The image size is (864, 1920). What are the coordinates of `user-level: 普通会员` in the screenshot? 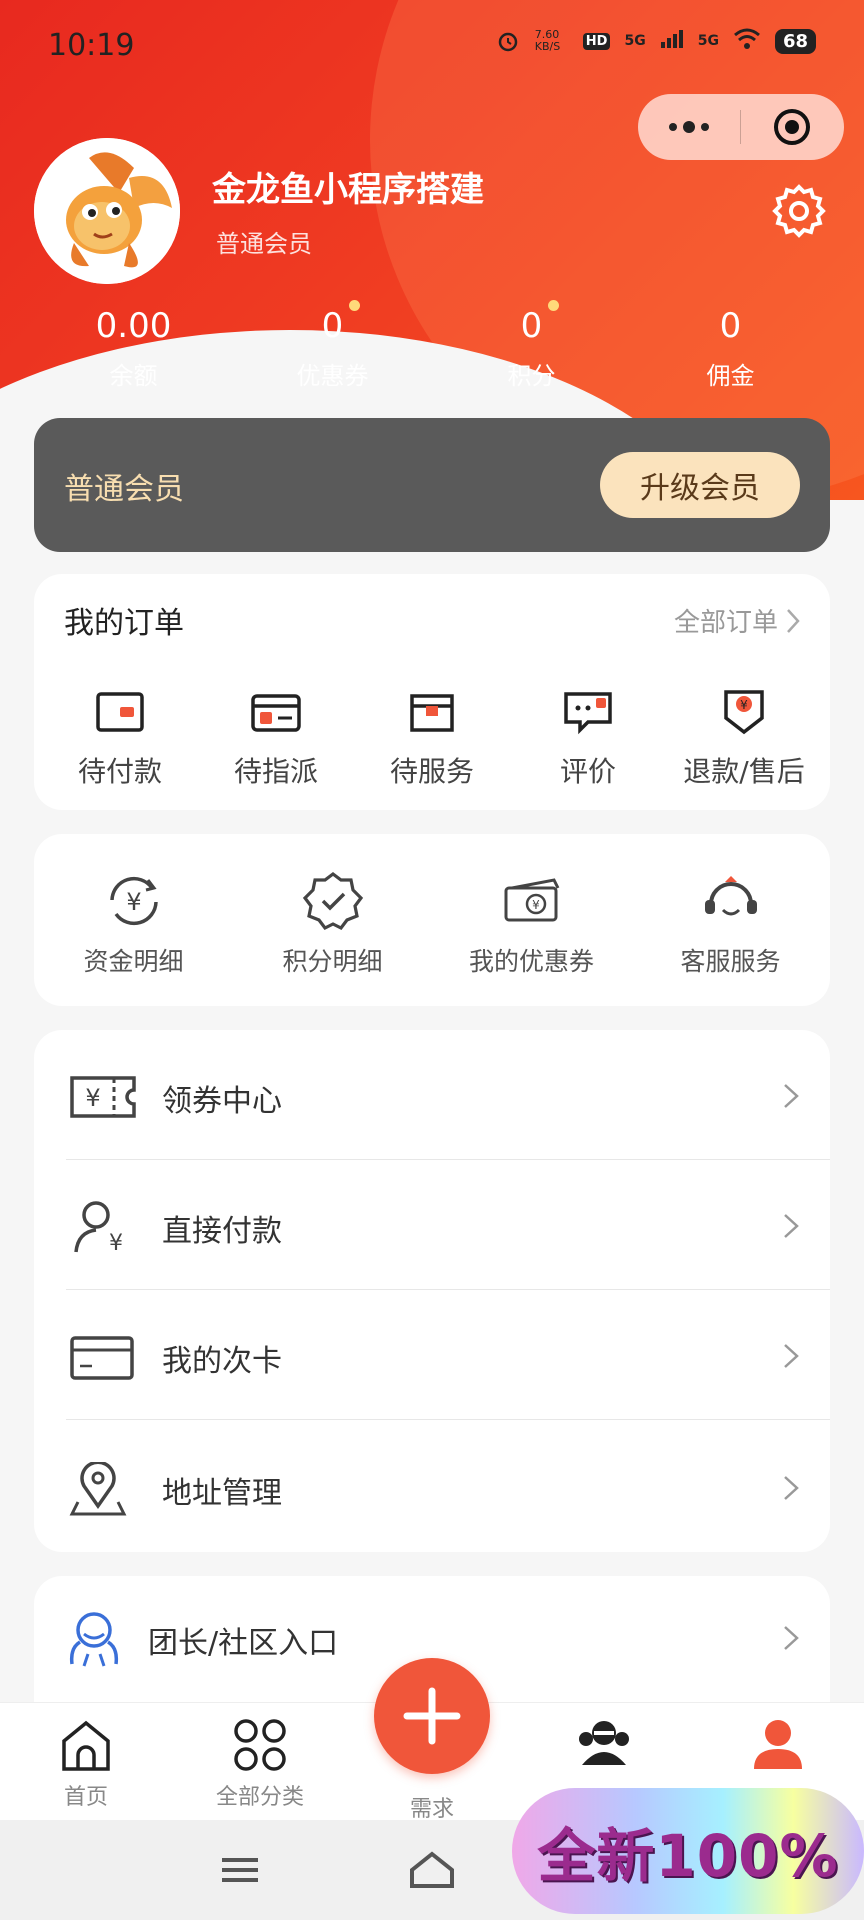 It's located at (264, 244).